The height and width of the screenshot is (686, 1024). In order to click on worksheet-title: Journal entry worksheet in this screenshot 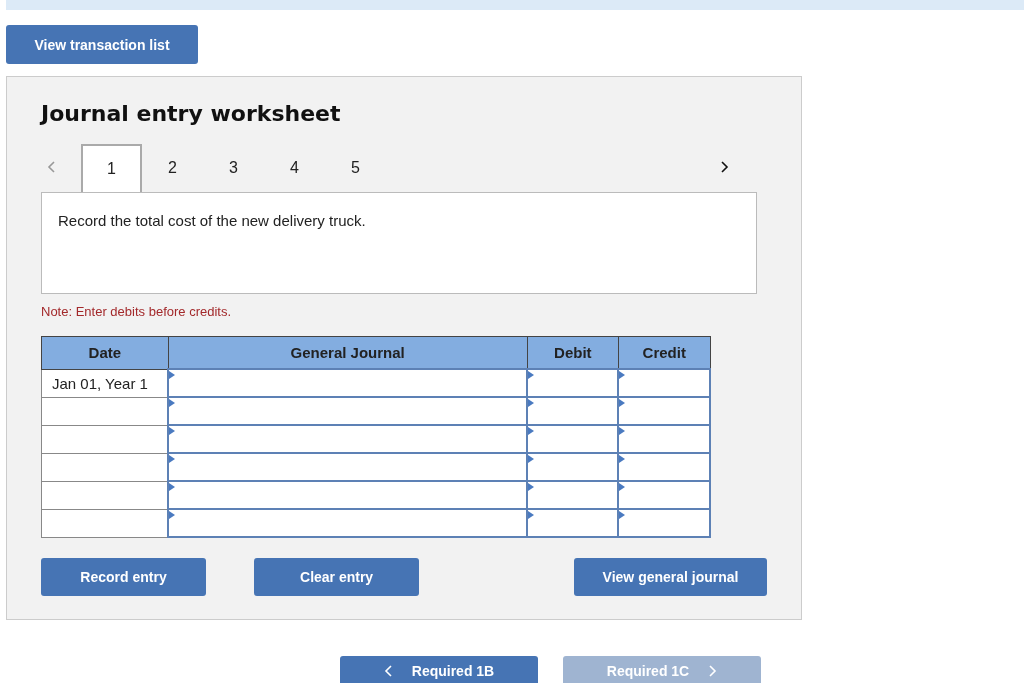, I will do `click(191, 113)`.